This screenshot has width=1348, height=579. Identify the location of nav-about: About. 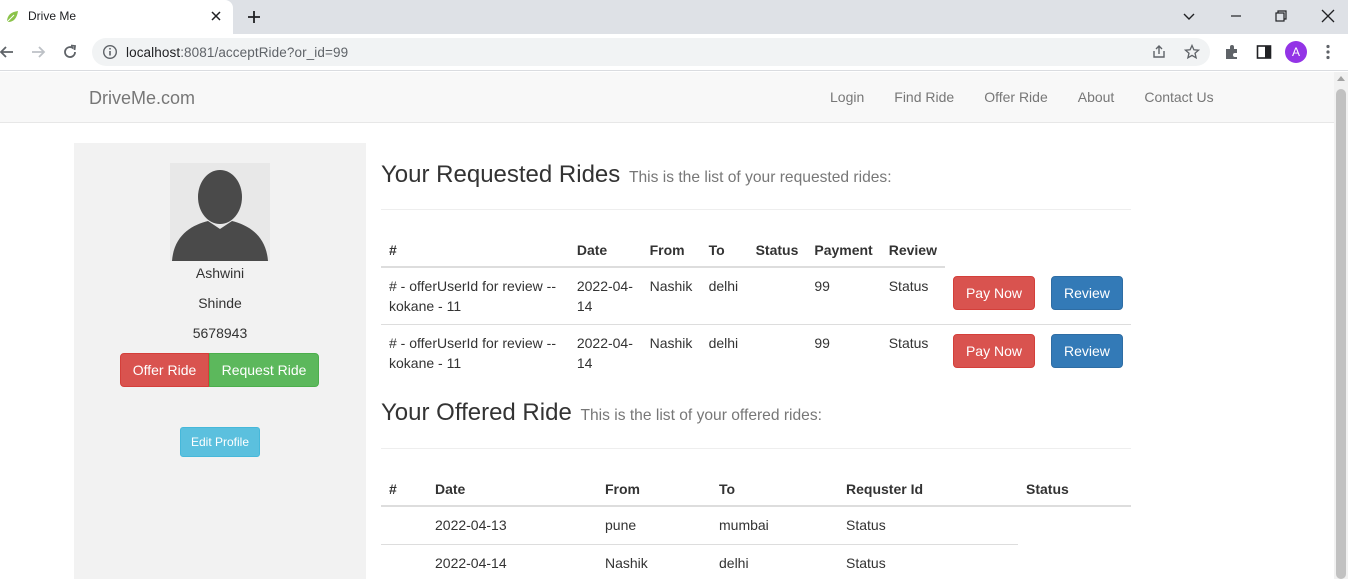
(1096, 97).